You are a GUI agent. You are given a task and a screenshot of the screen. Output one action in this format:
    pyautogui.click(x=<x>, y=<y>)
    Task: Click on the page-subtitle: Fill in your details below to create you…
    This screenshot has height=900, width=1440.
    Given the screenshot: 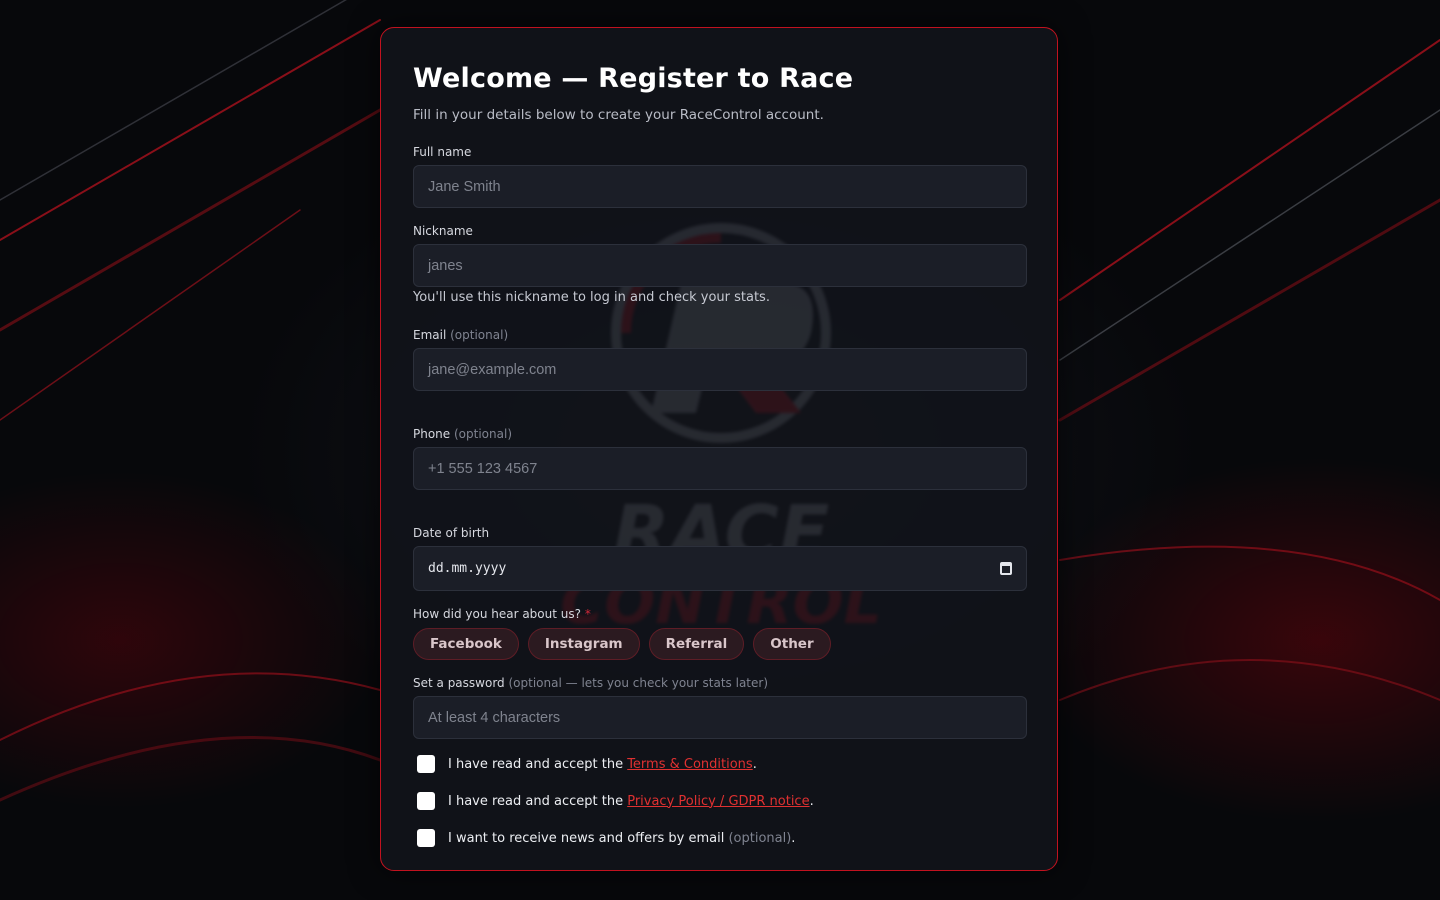 What is the action you would take?
    pyautogui.click(x=618, y=115)
    